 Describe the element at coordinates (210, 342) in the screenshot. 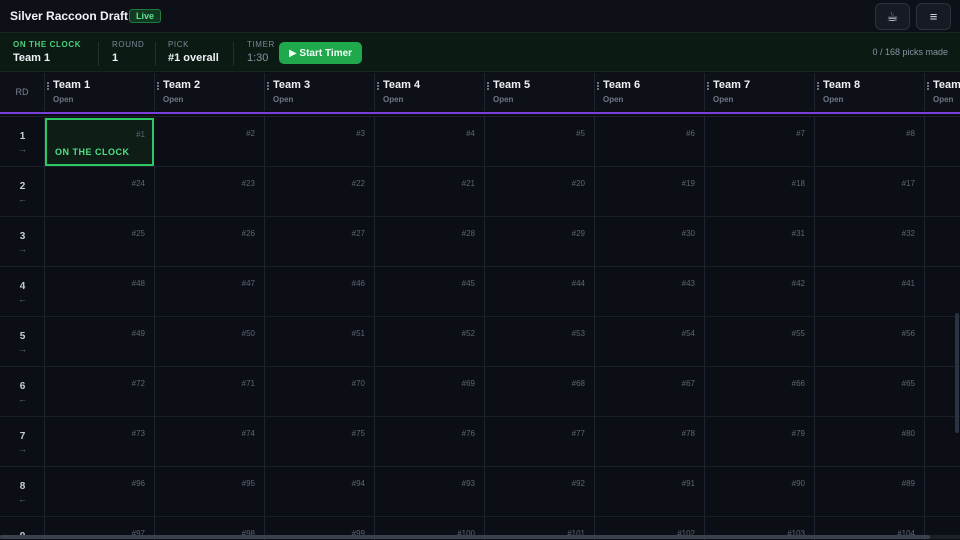

I see `pick-cell: #50` at that location.